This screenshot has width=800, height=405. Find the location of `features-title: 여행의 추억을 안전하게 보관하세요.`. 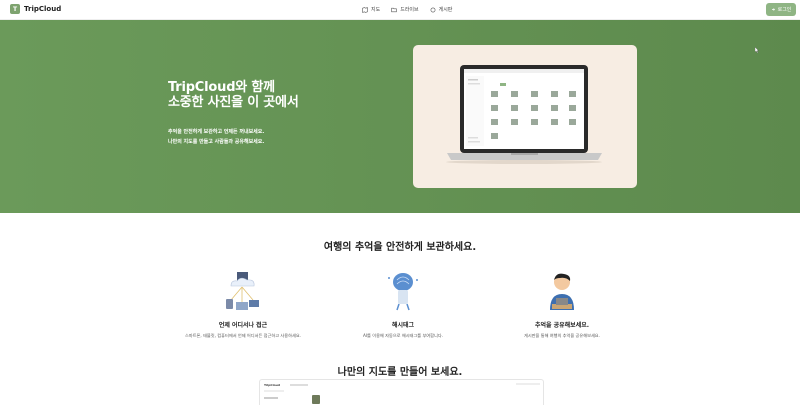

features-title: 여행의 추억을 안전하게 보관하세요. is located at coordinates (400, 247).